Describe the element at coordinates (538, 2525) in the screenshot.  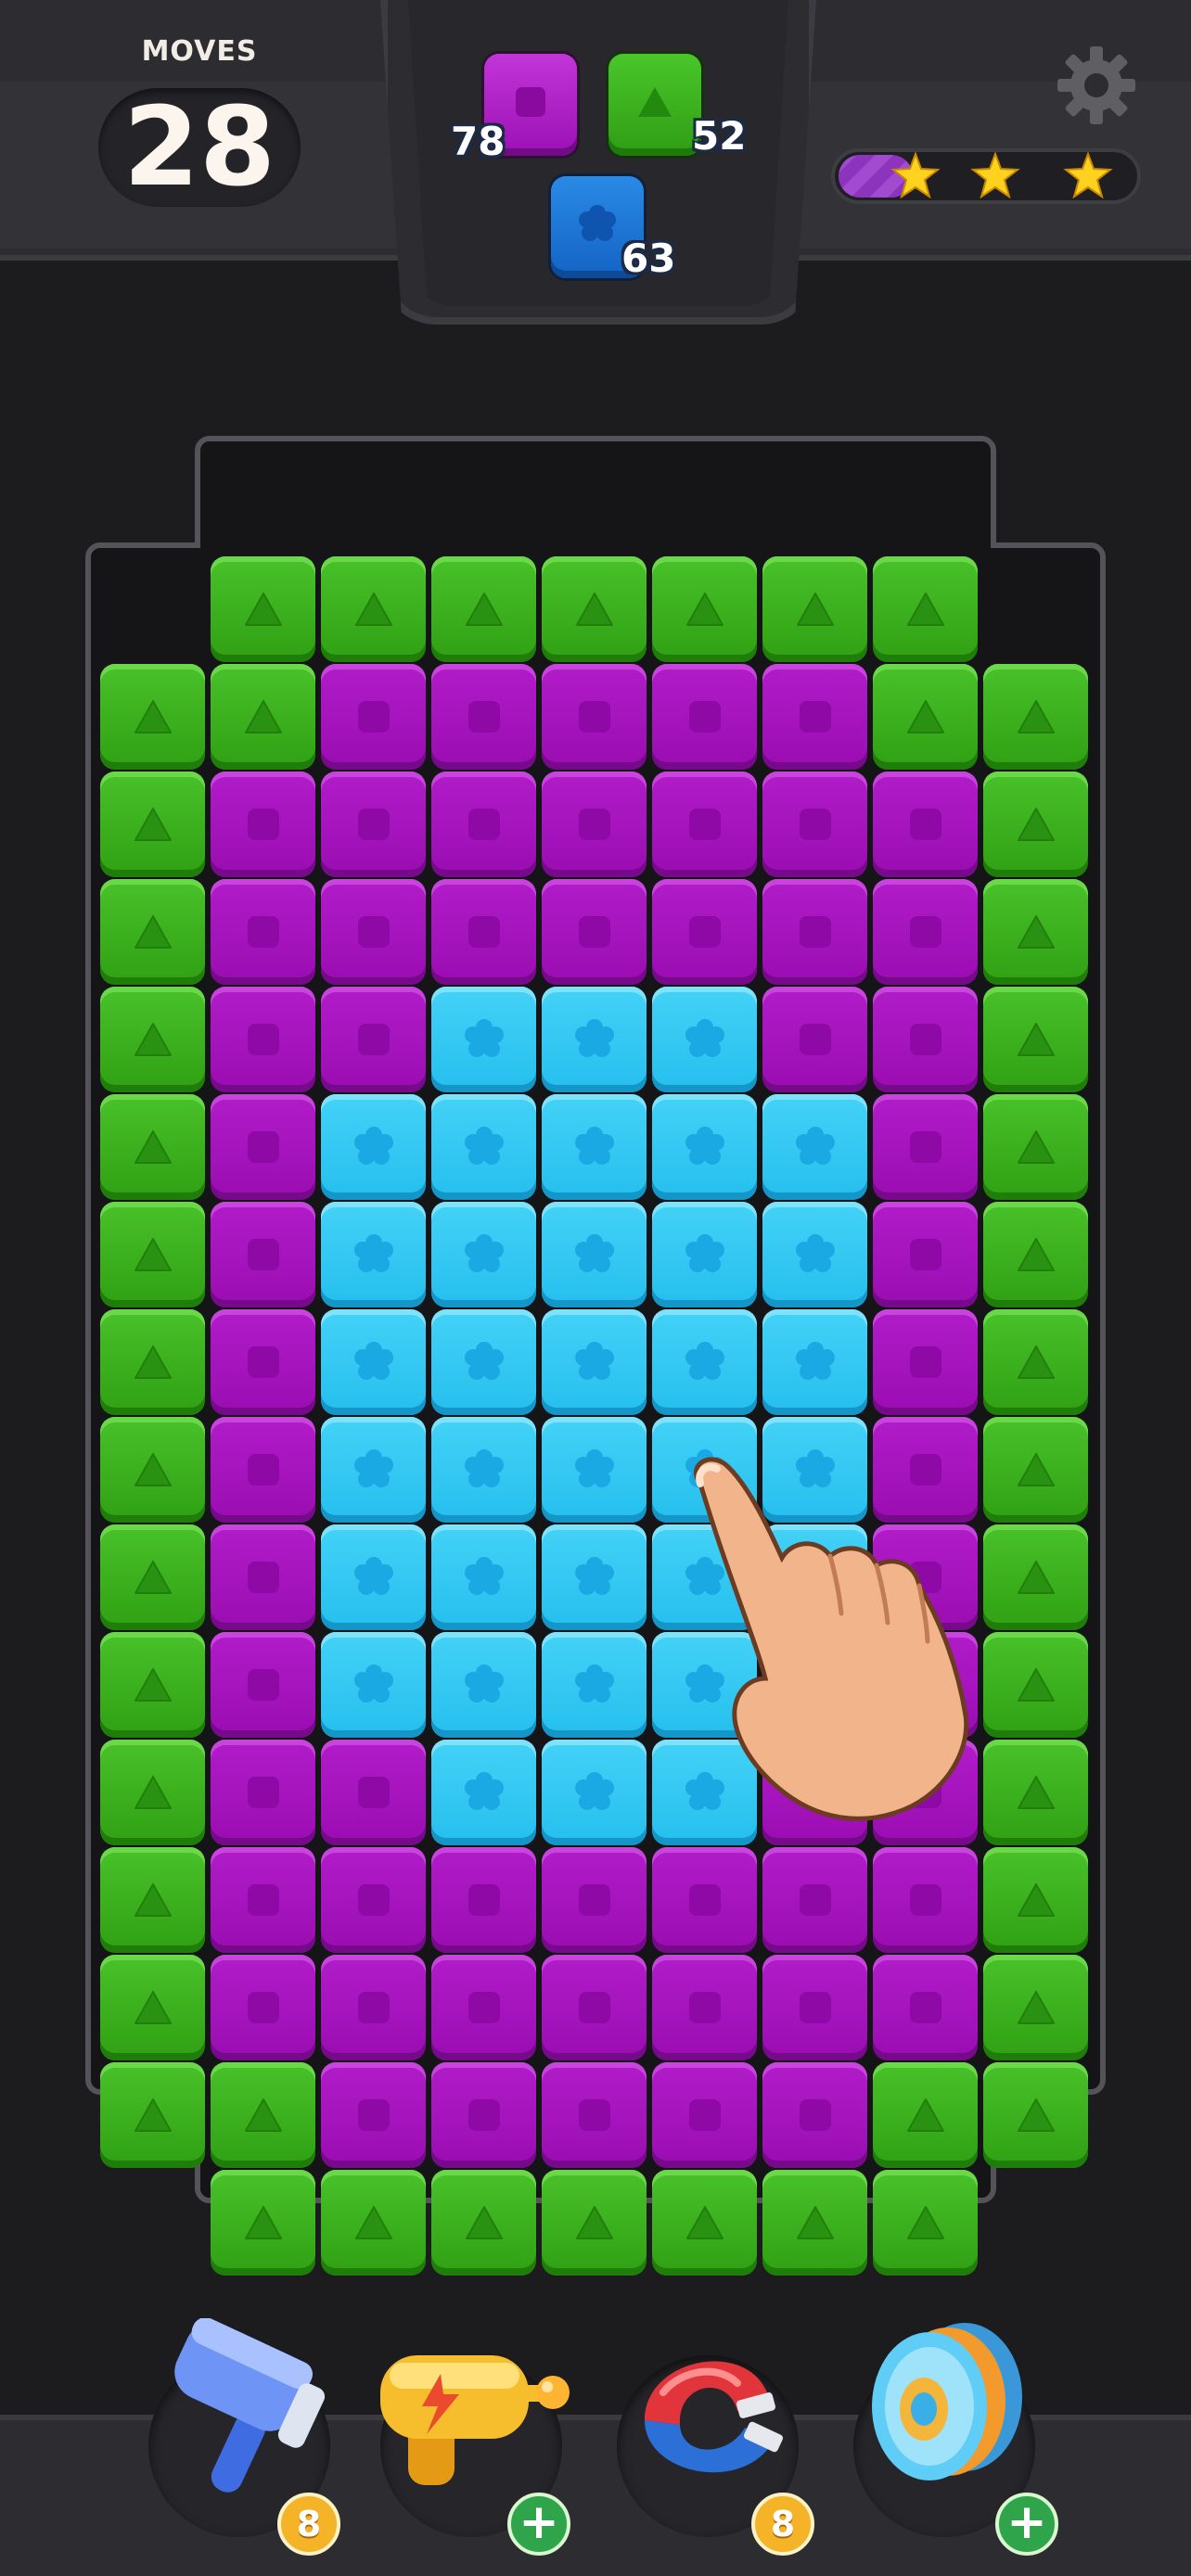
I see `blaster-add-badge: +` at that location.